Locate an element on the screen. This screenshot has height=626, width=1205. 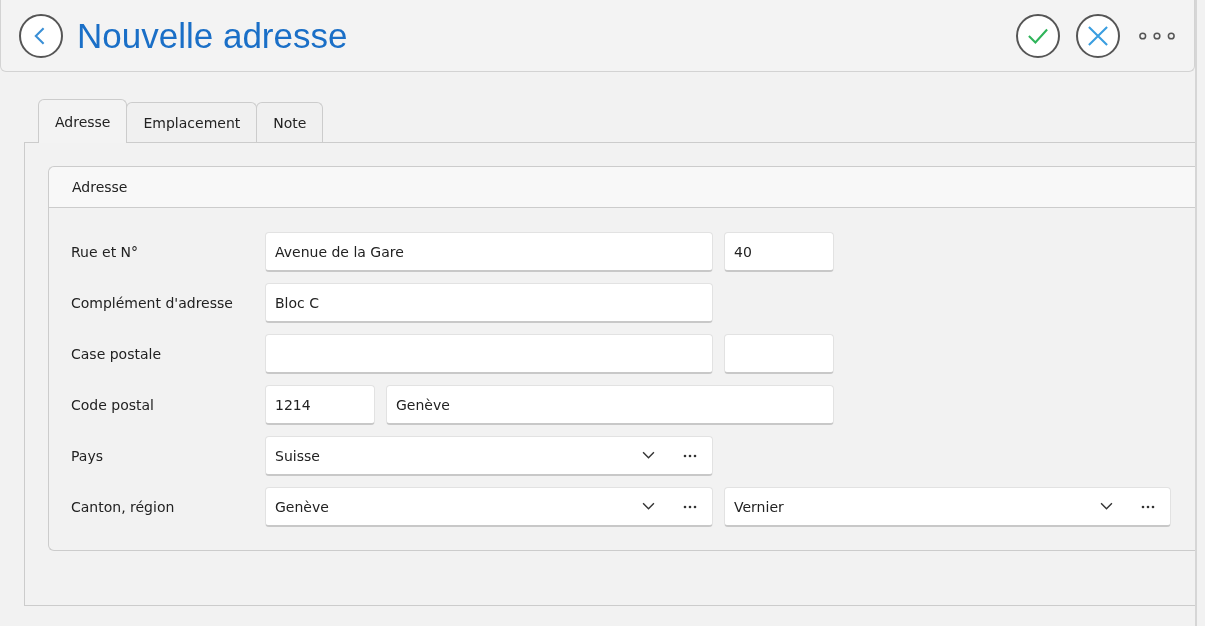
input-field: Genève is located at coordinates (610, 405).